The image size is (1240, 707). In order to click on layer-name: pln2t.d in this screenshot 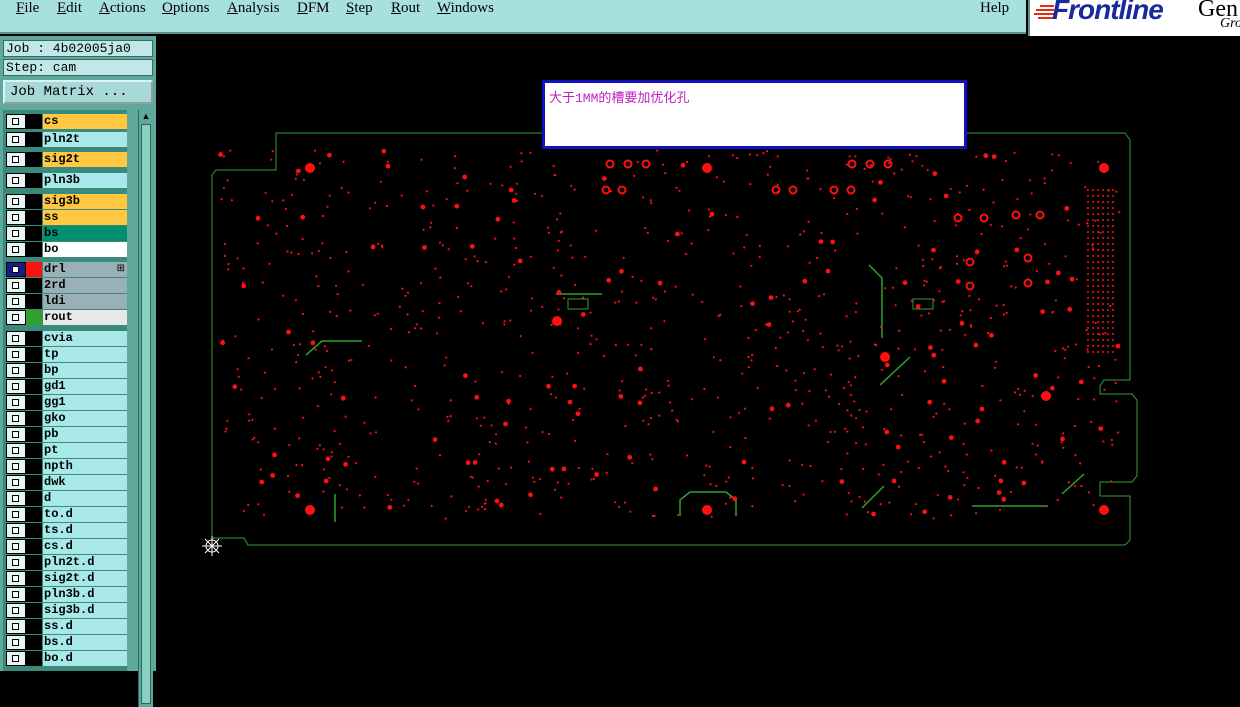, I will do `click(85, 562)`.